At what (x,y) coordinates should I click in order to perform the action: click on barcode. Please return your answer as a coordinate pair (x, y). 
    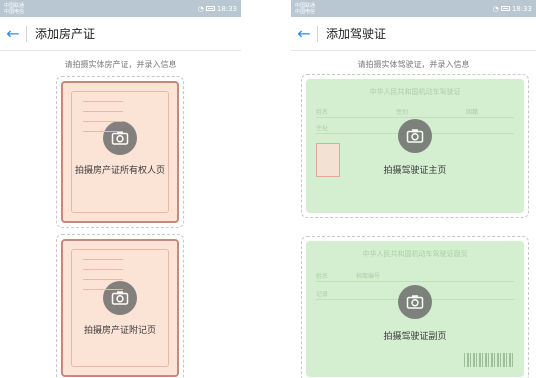
    Looking at the image, I should click on (489, 360).